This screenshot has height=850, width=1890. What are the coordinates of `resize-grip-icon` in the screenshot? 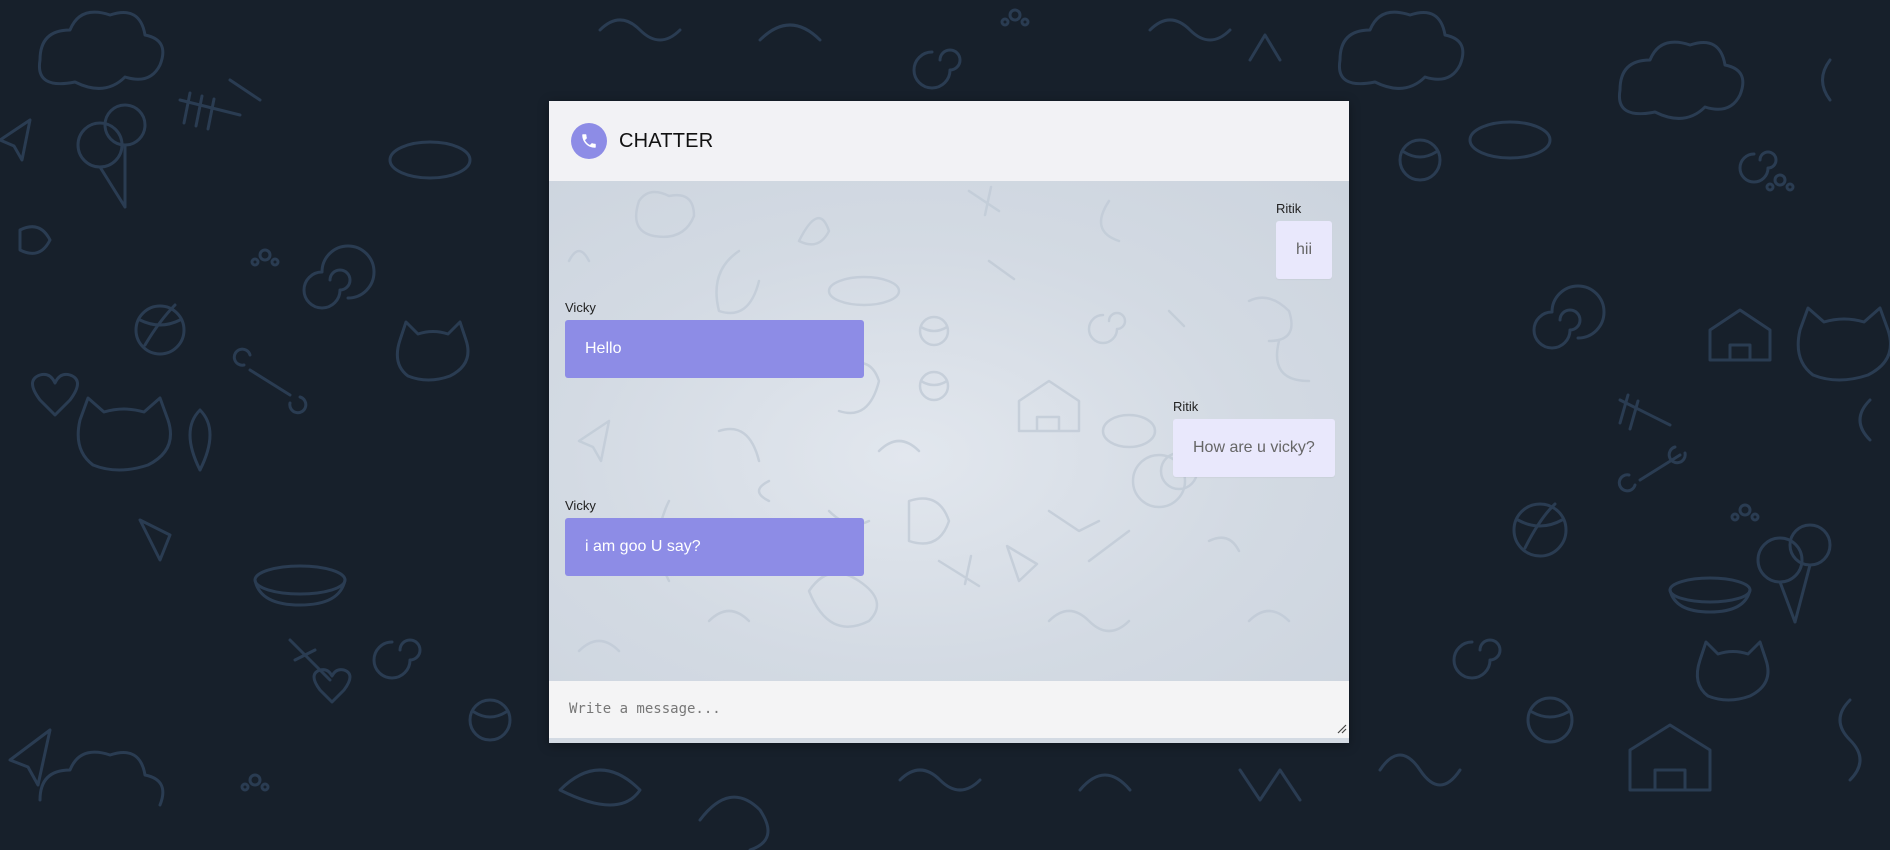 It's located at (1341, 728).